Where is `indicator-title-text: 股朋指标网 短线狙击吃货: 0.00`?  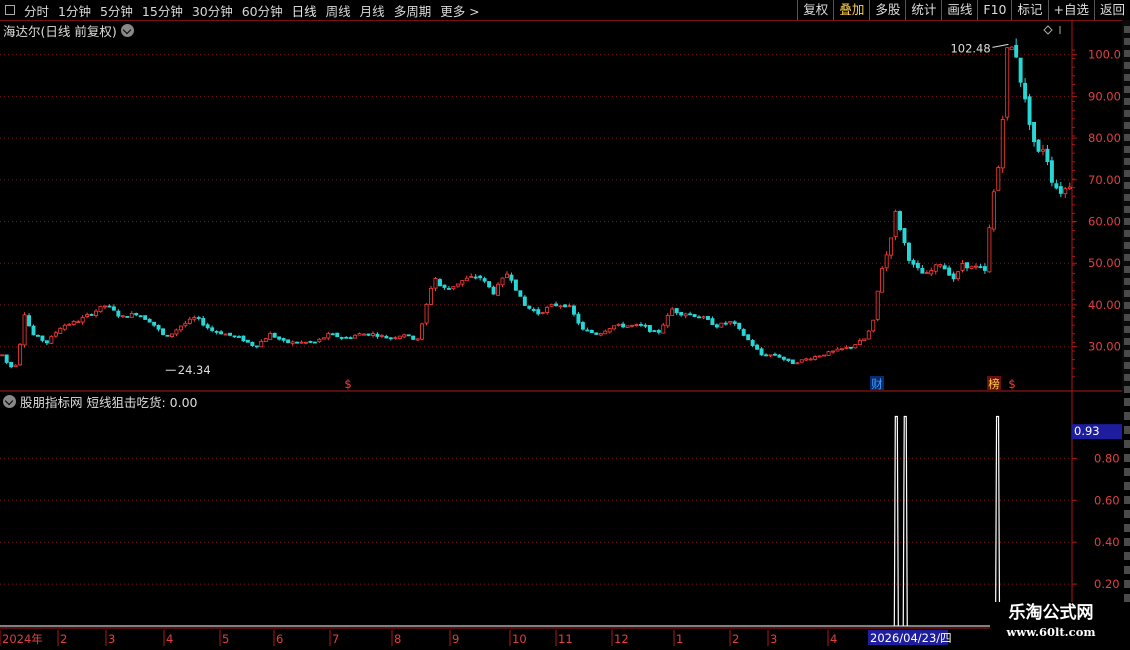 indicator-title-text: 股朋指标网 短线狙击吃货: 0.00 is located at coordinates (109, 402).